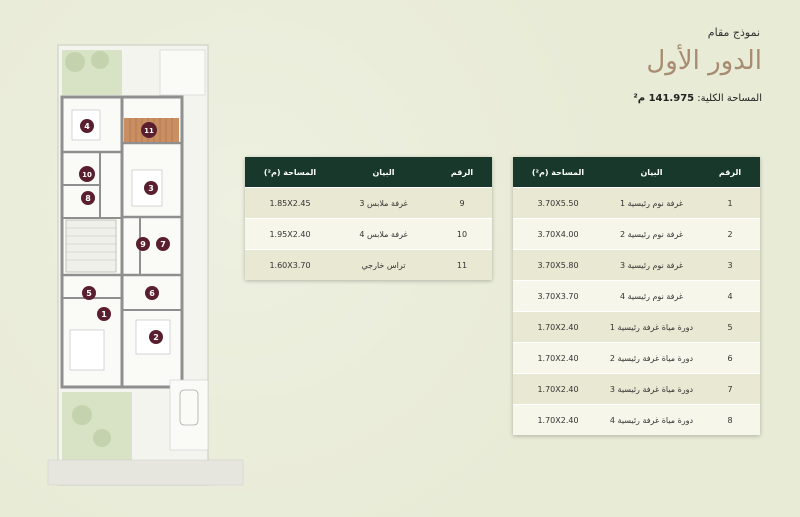 The width and height of the screenshot is (800, 517). What do you see at coordinates (290, 203) in the screenshot?
I see `cell-area: 1.85X2.45` at bounding box center [290, 203].